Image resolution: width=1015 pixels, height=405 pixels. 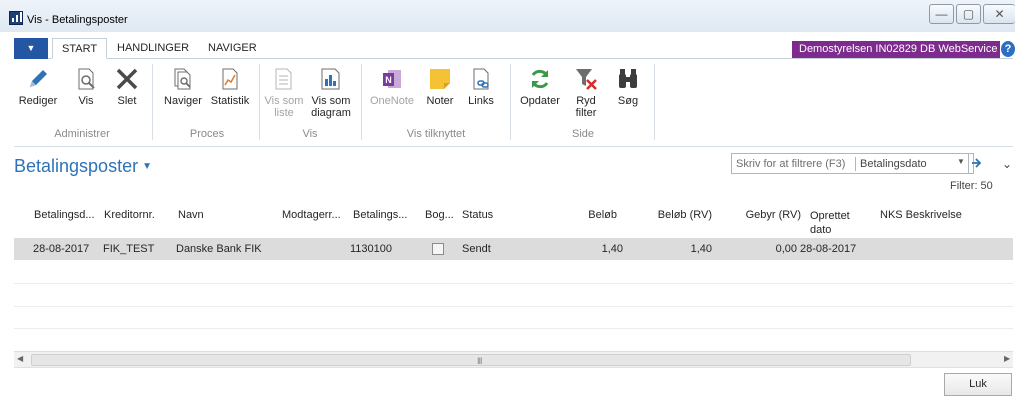 What do you see at coordinates (86, 79) in the screenshot?
I see `document-magnifier-icon` at bounding box center [86, 79].